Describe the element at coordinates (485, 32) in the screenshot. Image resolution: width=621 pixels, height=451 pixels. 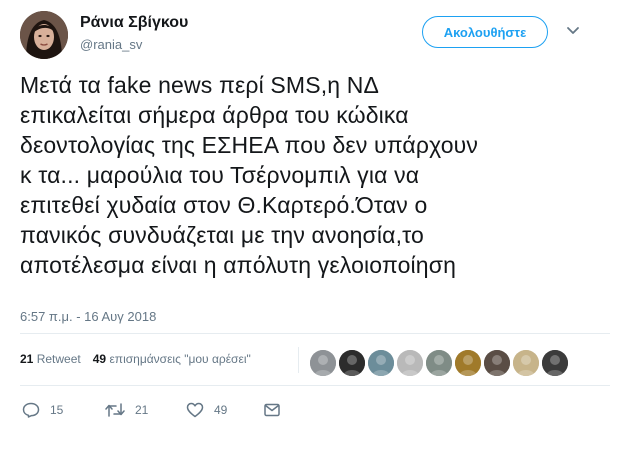
I see `follow-button: Ακολουθήστε` at that location.